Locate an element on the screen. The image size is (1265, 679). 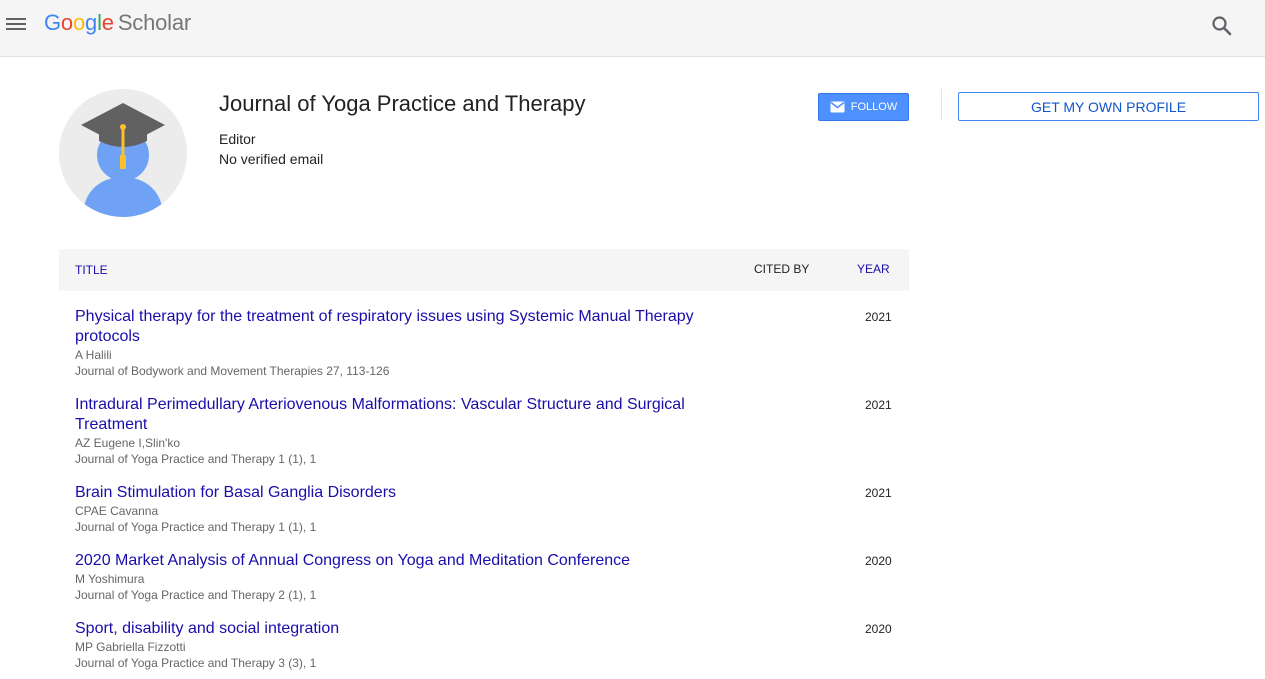
avatar-placeholder-icon is located at coordinates (123, 160).